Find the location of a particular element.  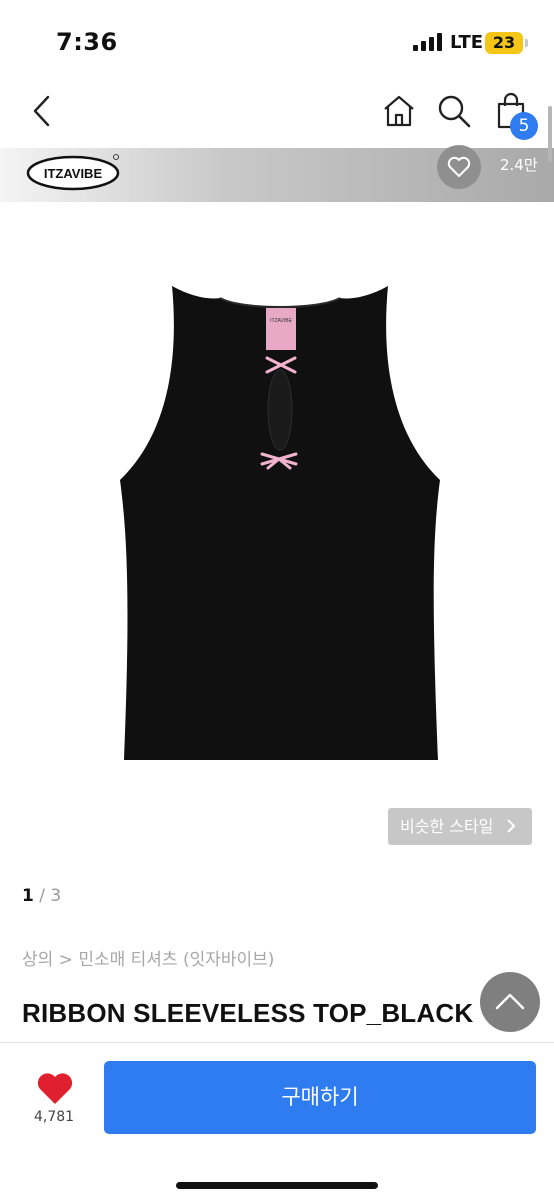

scroll-top-button is located at coordinates (510, 1002).